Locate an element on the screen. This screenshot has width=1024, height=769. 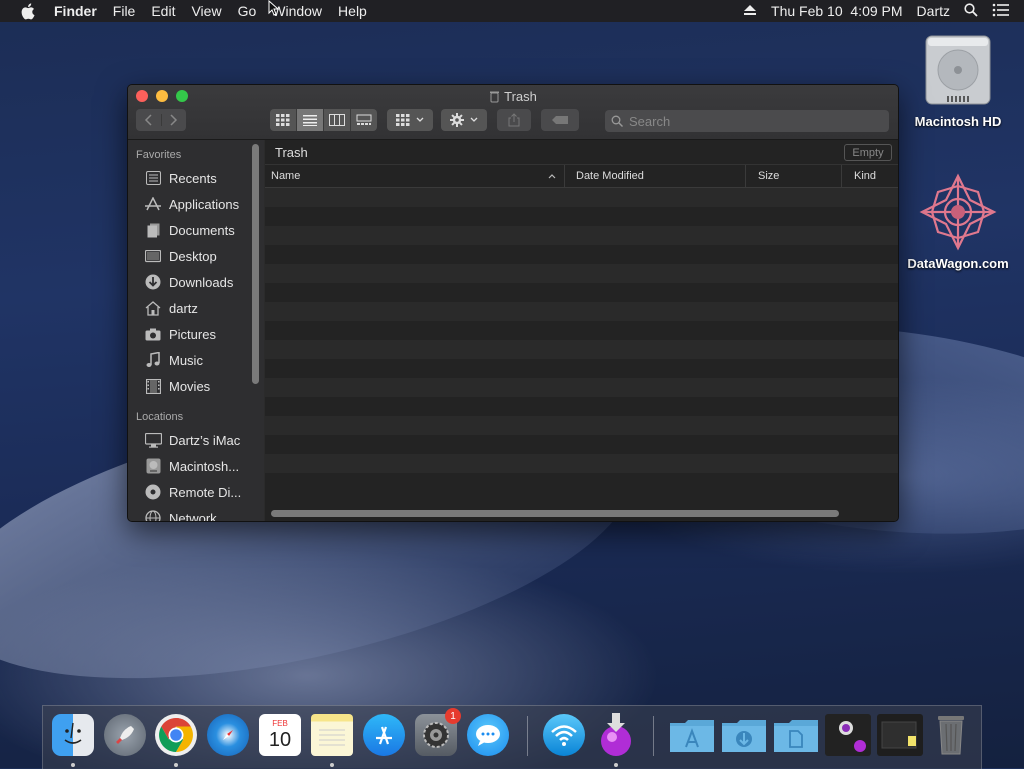
menu-user: Dartz is located at coordinates (933, 11).